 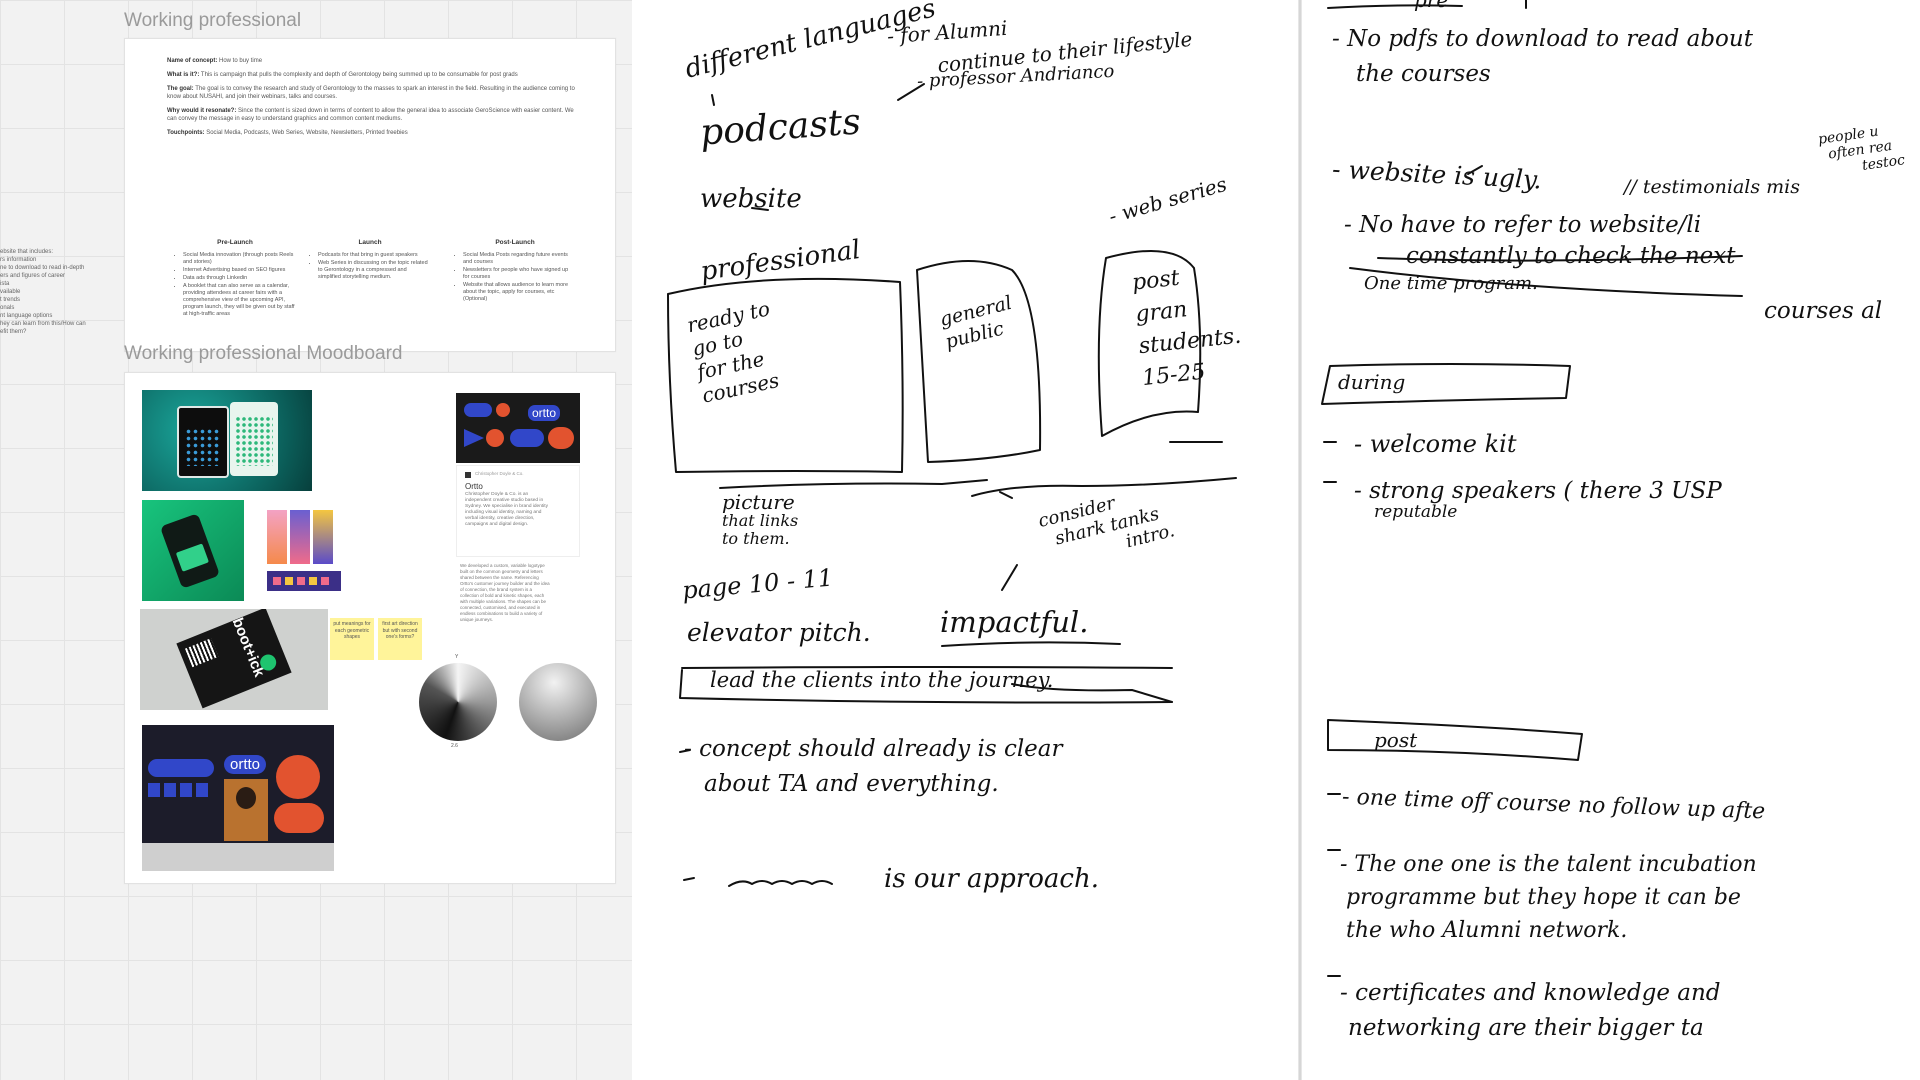 I want to click on note-testimonials: // testimonials mis, so click(x=1712, y=187).